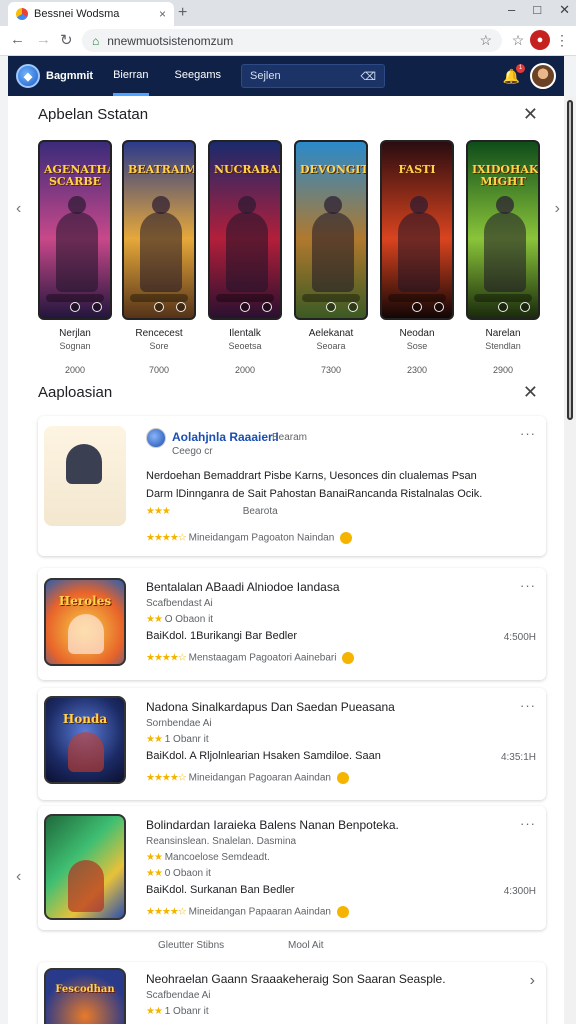 The width and height of the screenshot is (576, 1024). I want to click on featured-card: DEVONGITNIR Aelekanat Seoara 7300, so click(331, 257).